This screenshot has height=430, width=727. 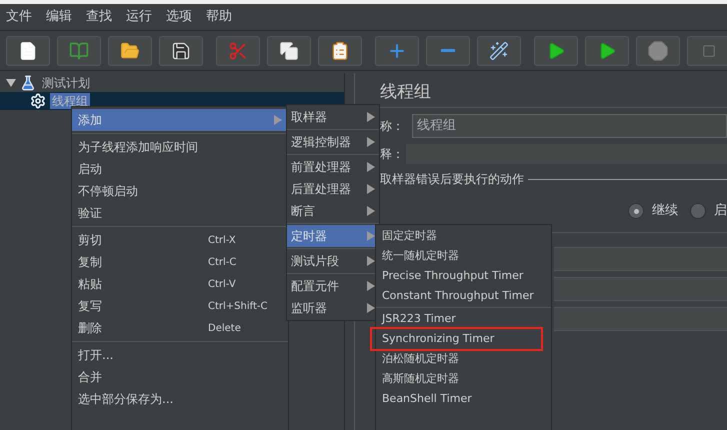 I want to click on folder-icon, so click(x=130, y=50).